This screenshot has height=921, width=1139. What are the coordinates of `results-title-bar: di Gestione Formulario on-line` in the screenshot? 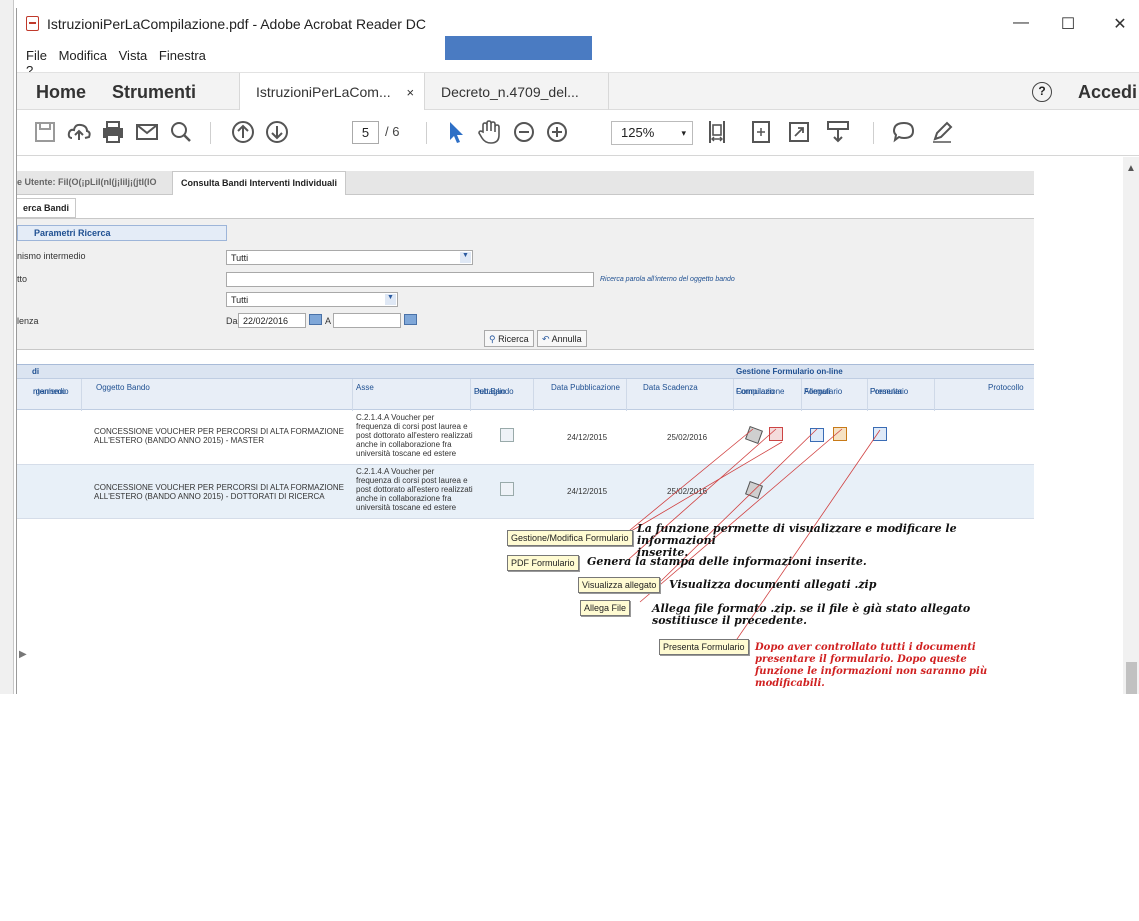 It's located at (525, 371).